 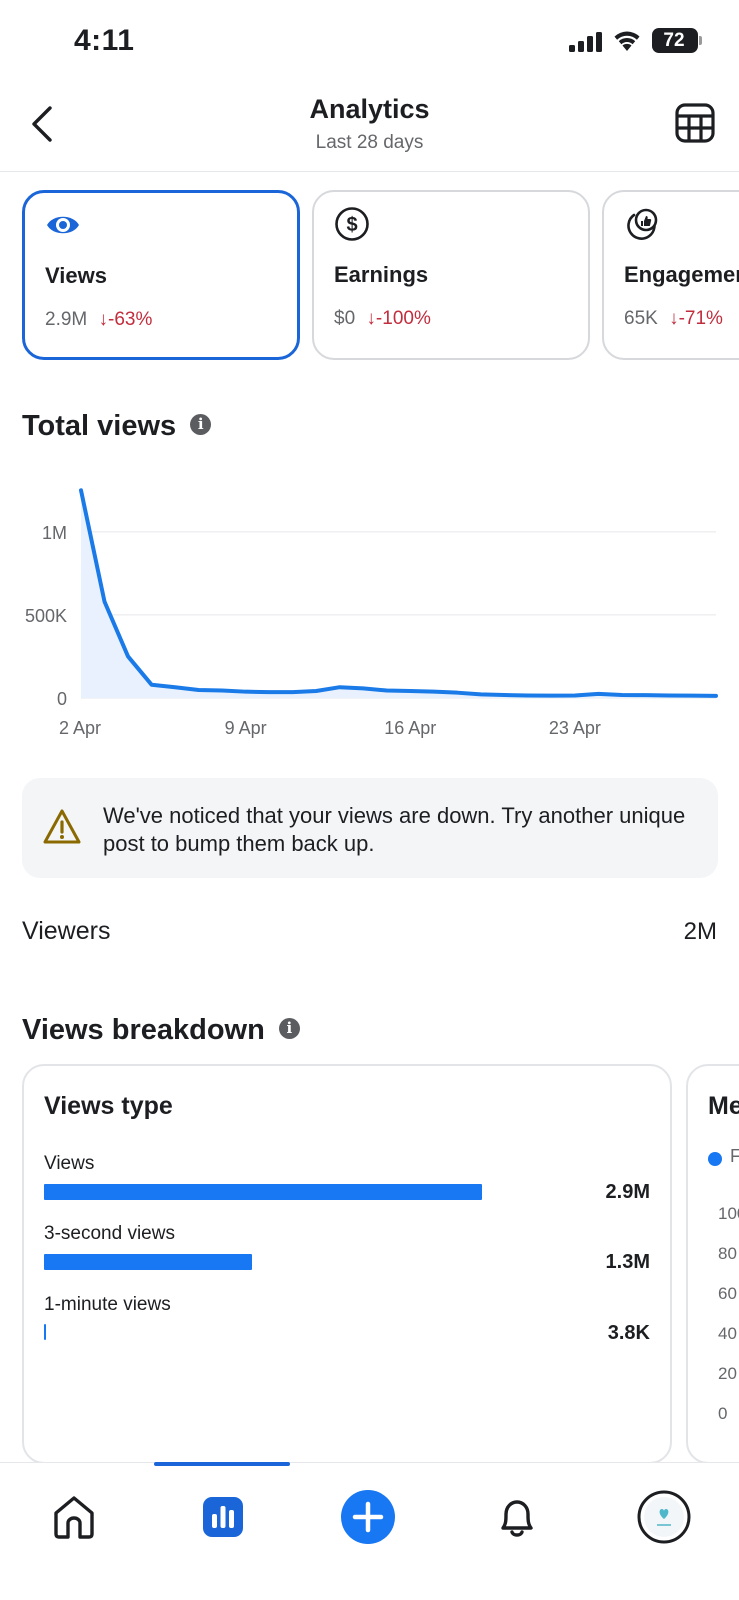 I want to click on wifi-icon, so click(x=627, y=41).